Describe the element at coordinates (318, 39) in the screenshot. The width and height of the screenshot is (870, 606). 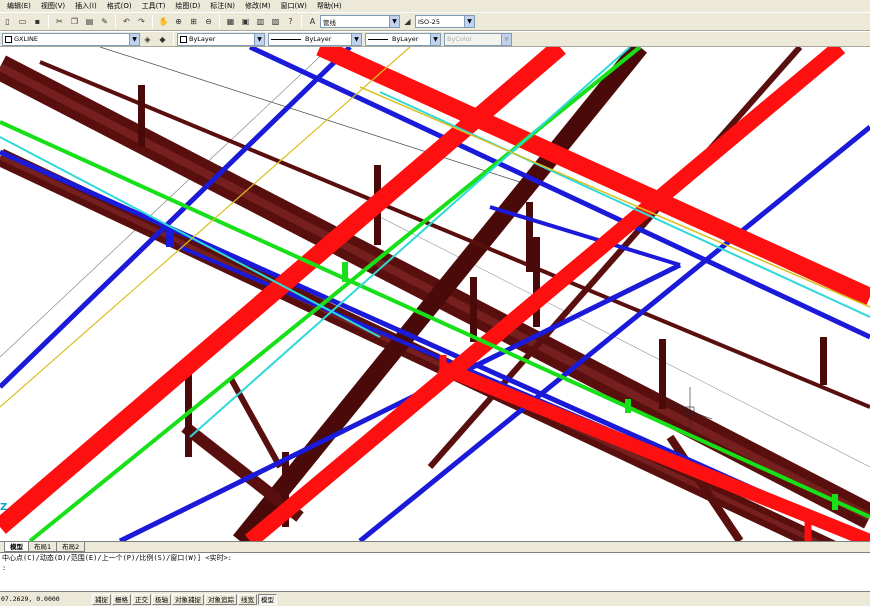
I see `linetype-value: ByLayer` at that location.